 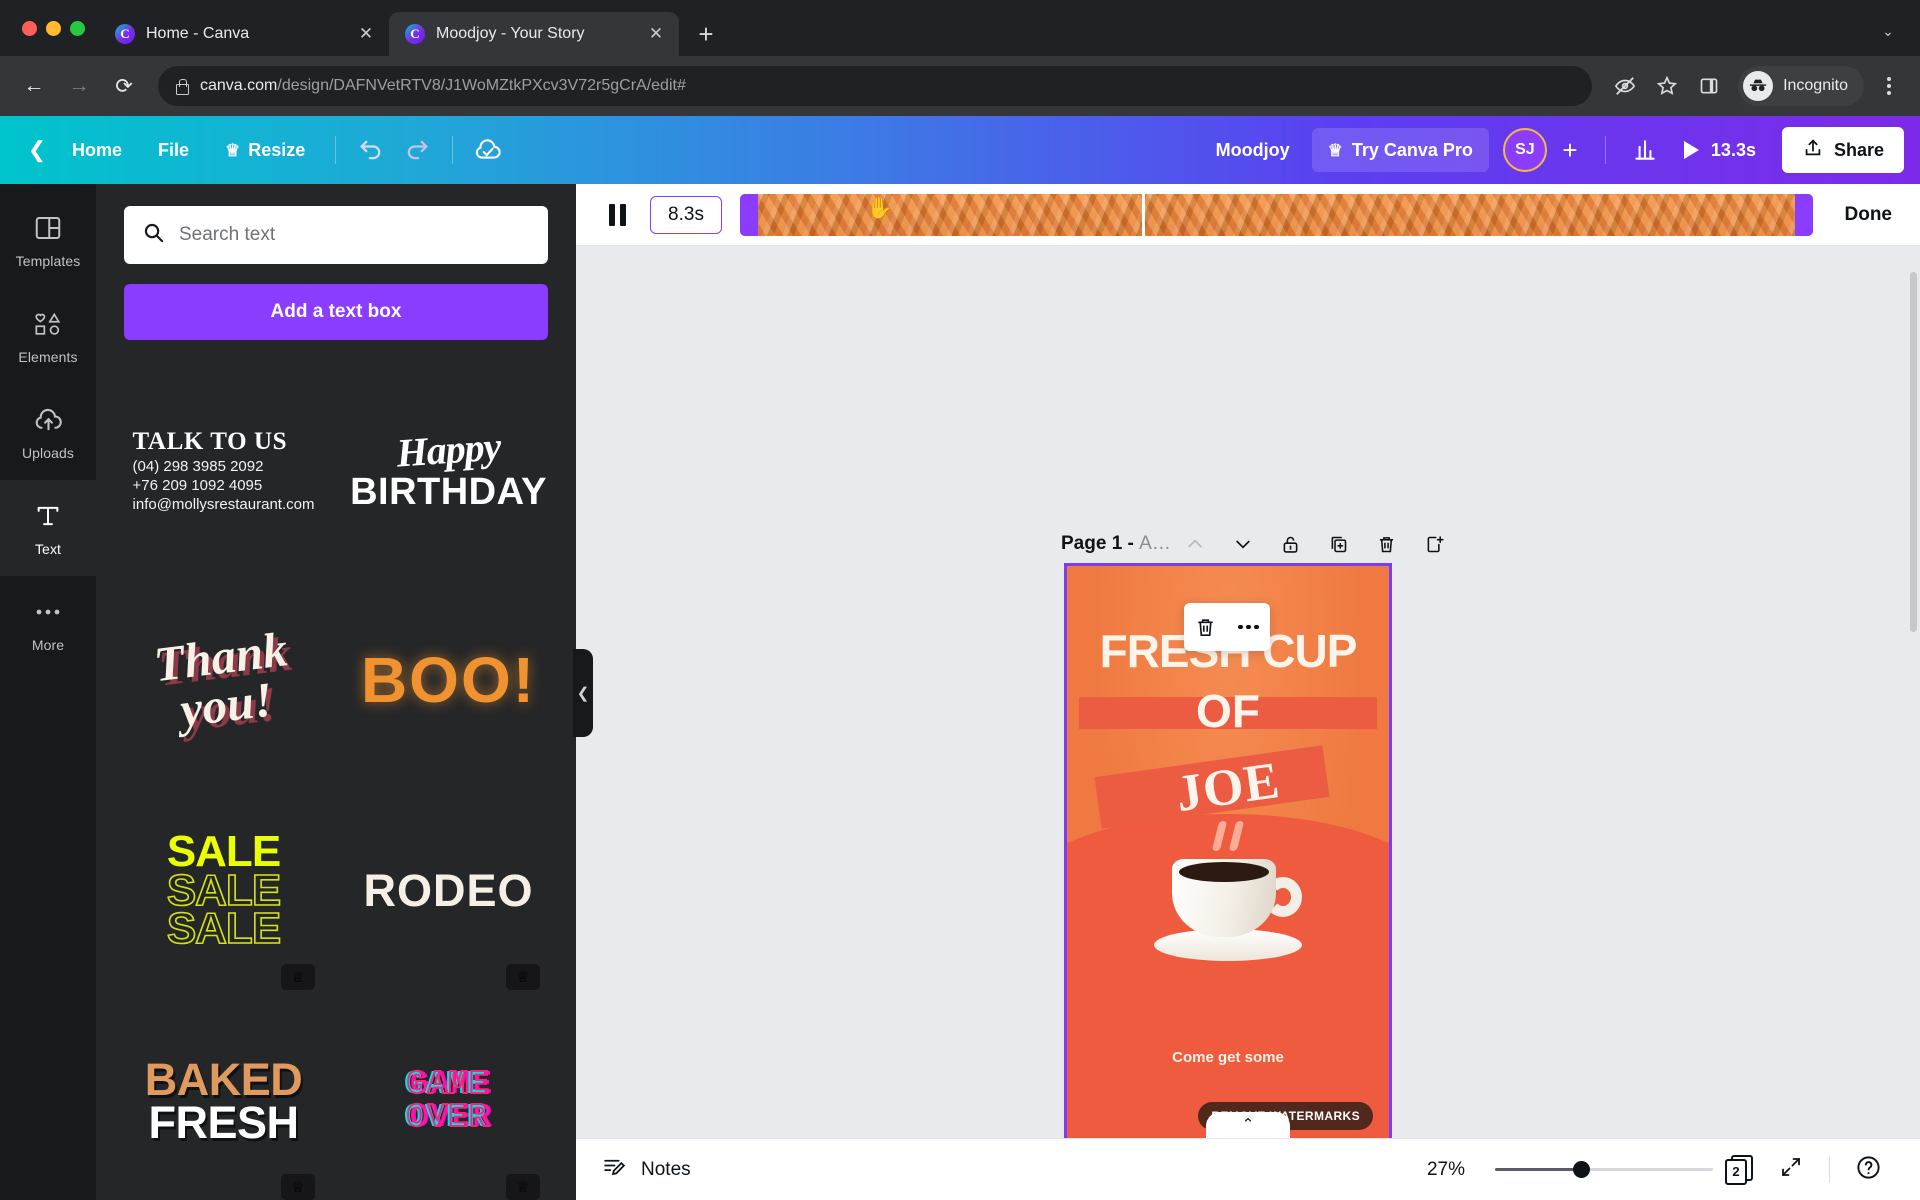 I want to click on notes-label: Notes, so click(x=666, y=1169).